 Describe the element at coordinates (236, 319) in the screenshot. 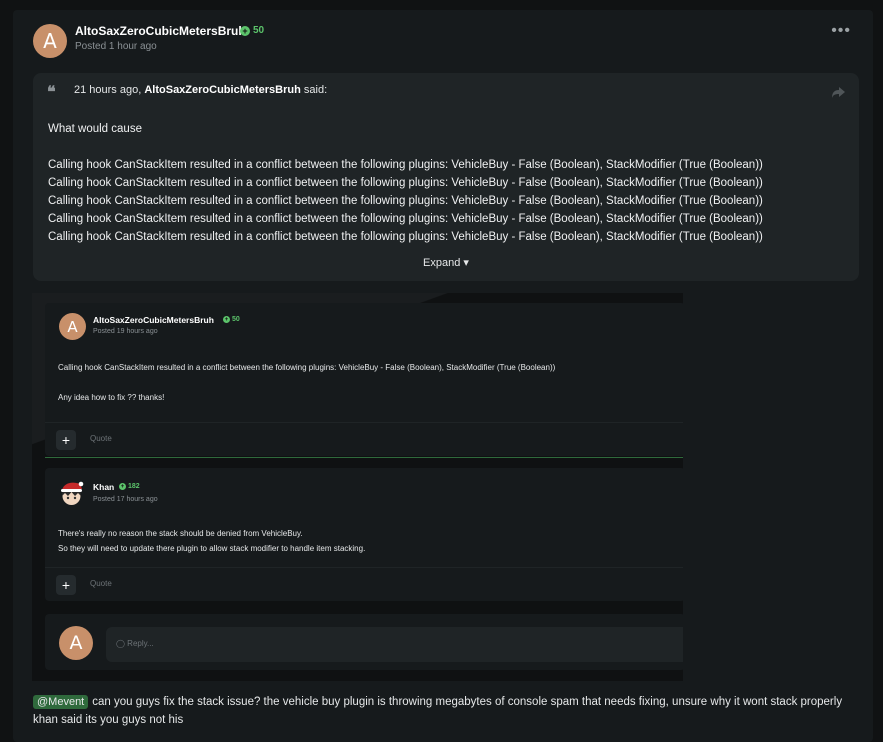

I see `screenshot-reputation: 50` at that location.